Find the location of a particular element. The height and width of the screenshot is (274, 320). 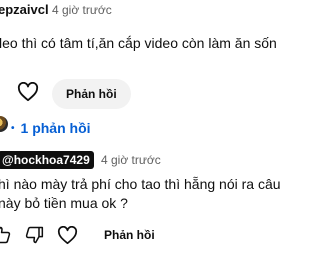

avatar is located at coordinates (4, 124).